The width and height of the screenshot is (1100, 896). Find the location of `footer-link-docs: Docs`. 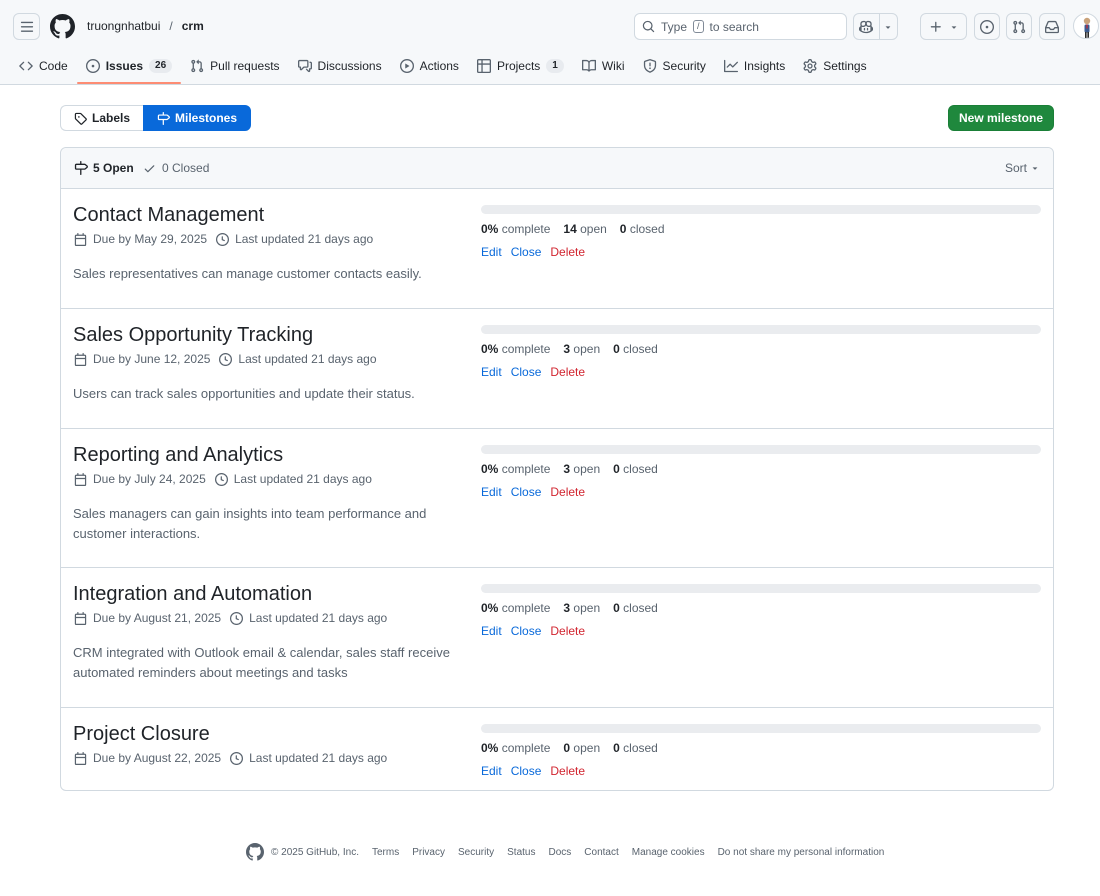

footer-link-docs: Docs is located at coordinates (559, 852).